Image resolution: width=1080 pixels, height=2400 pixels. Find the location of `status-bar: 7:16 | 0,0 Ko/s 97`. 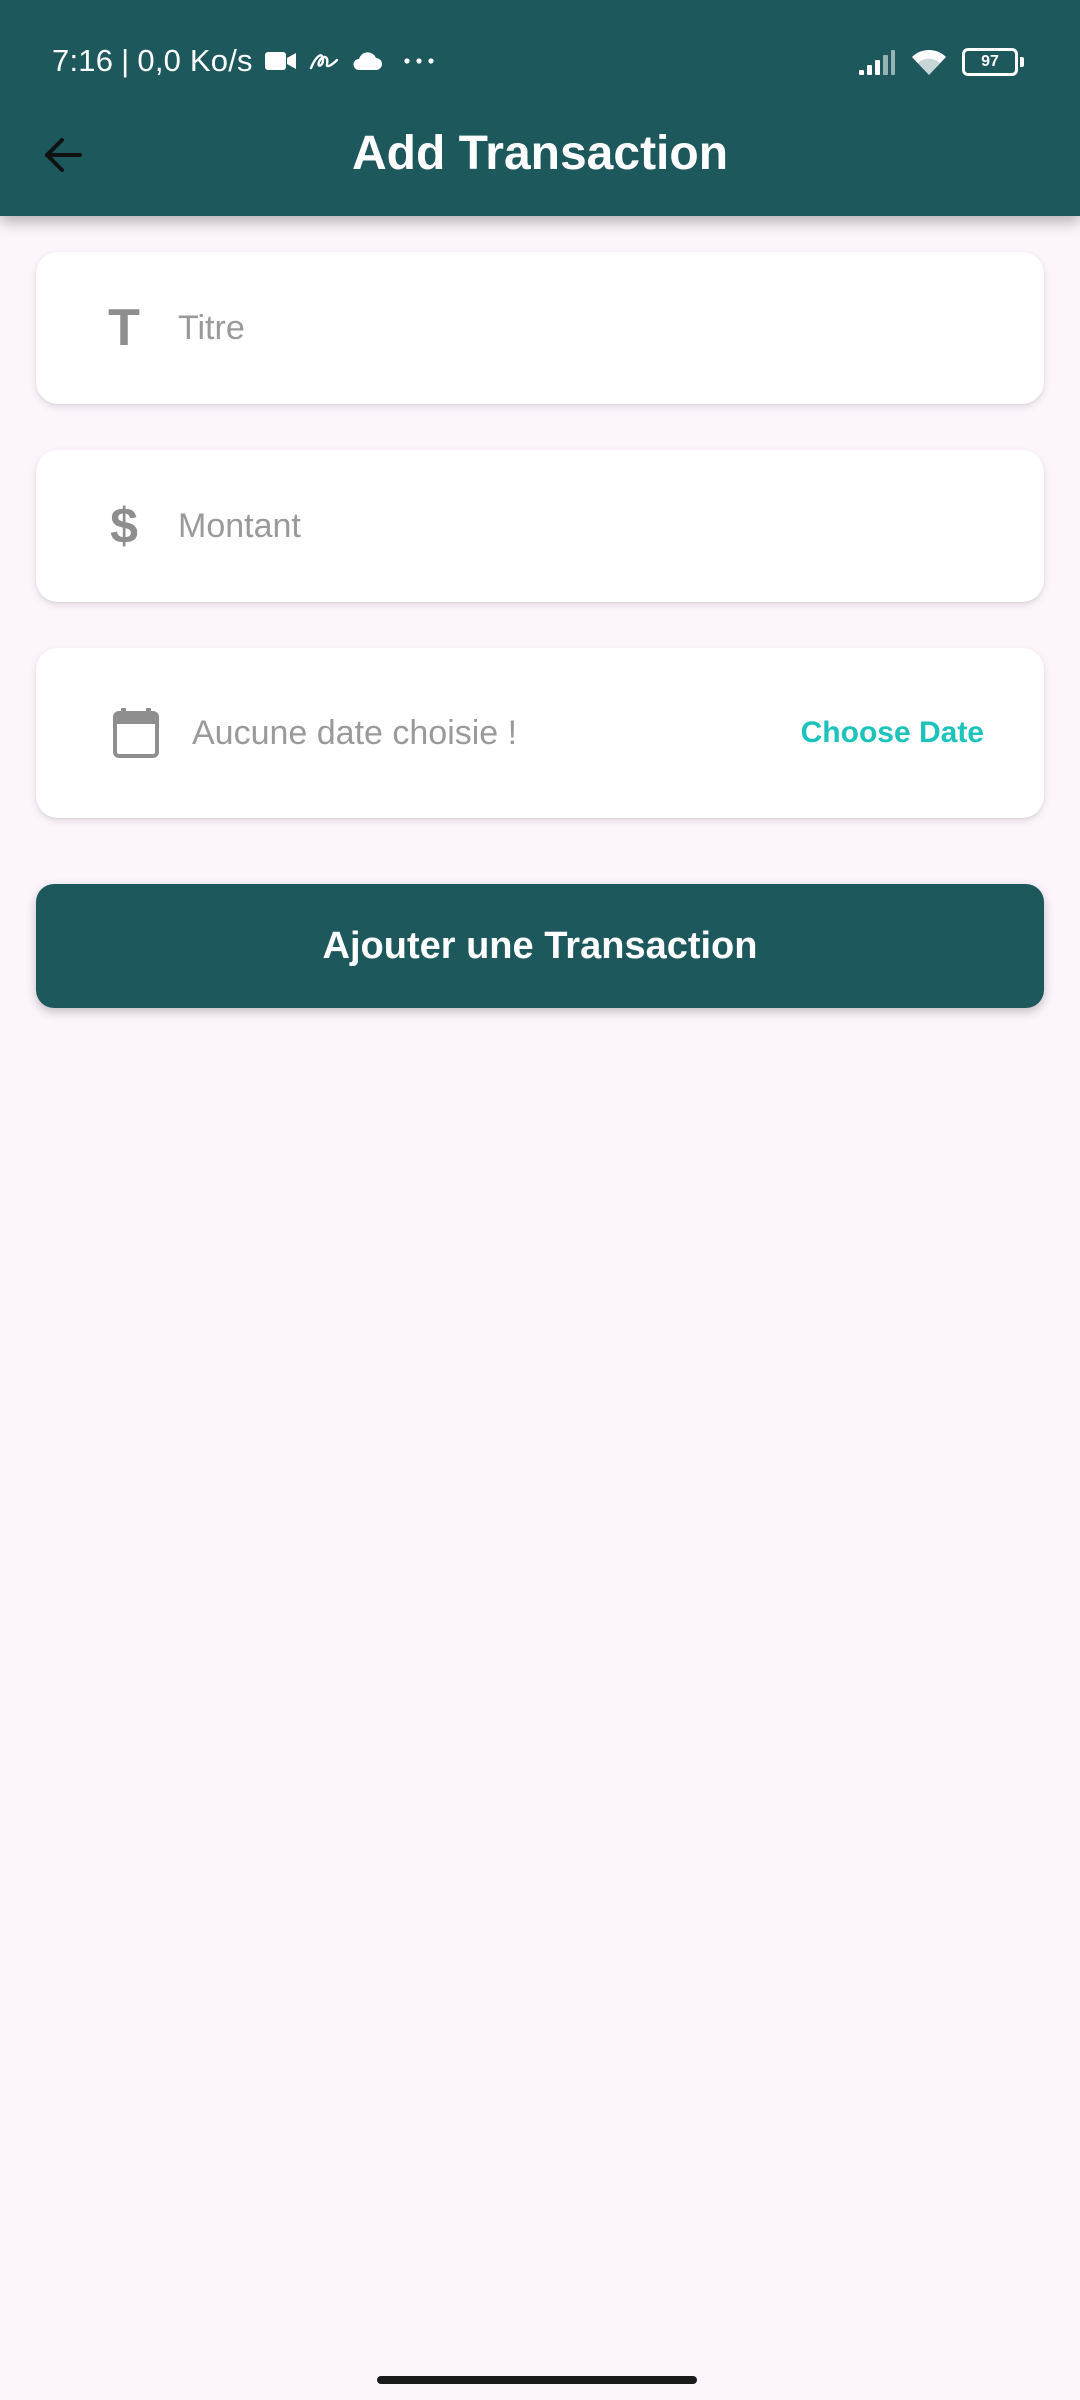

status-bar: 7:16 | 0,0 Ko/s 97 is located at coordinates (540, 61).